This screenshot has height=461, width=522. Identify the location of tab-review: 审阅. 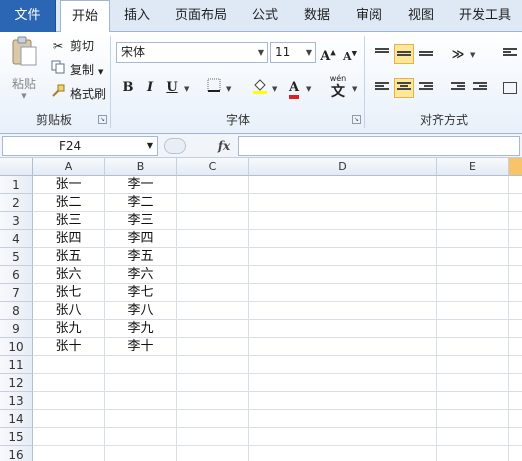
(369, 16).